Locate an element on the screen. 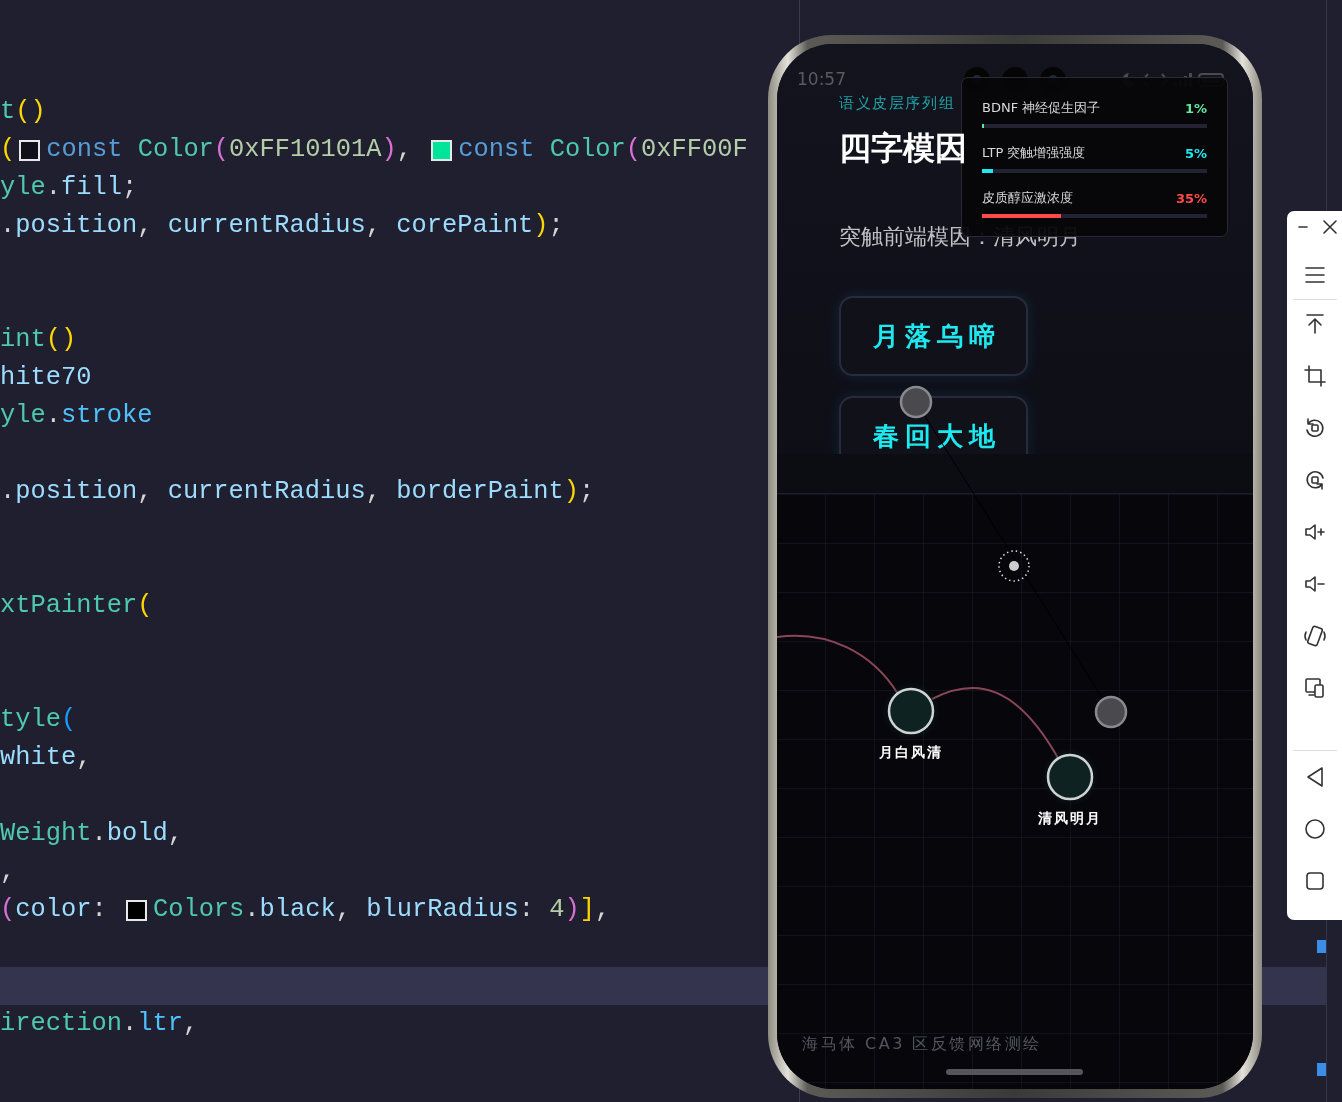 The image size is (1342, 1102). node-label: 月白风清 is located at coordinates (911, 752).